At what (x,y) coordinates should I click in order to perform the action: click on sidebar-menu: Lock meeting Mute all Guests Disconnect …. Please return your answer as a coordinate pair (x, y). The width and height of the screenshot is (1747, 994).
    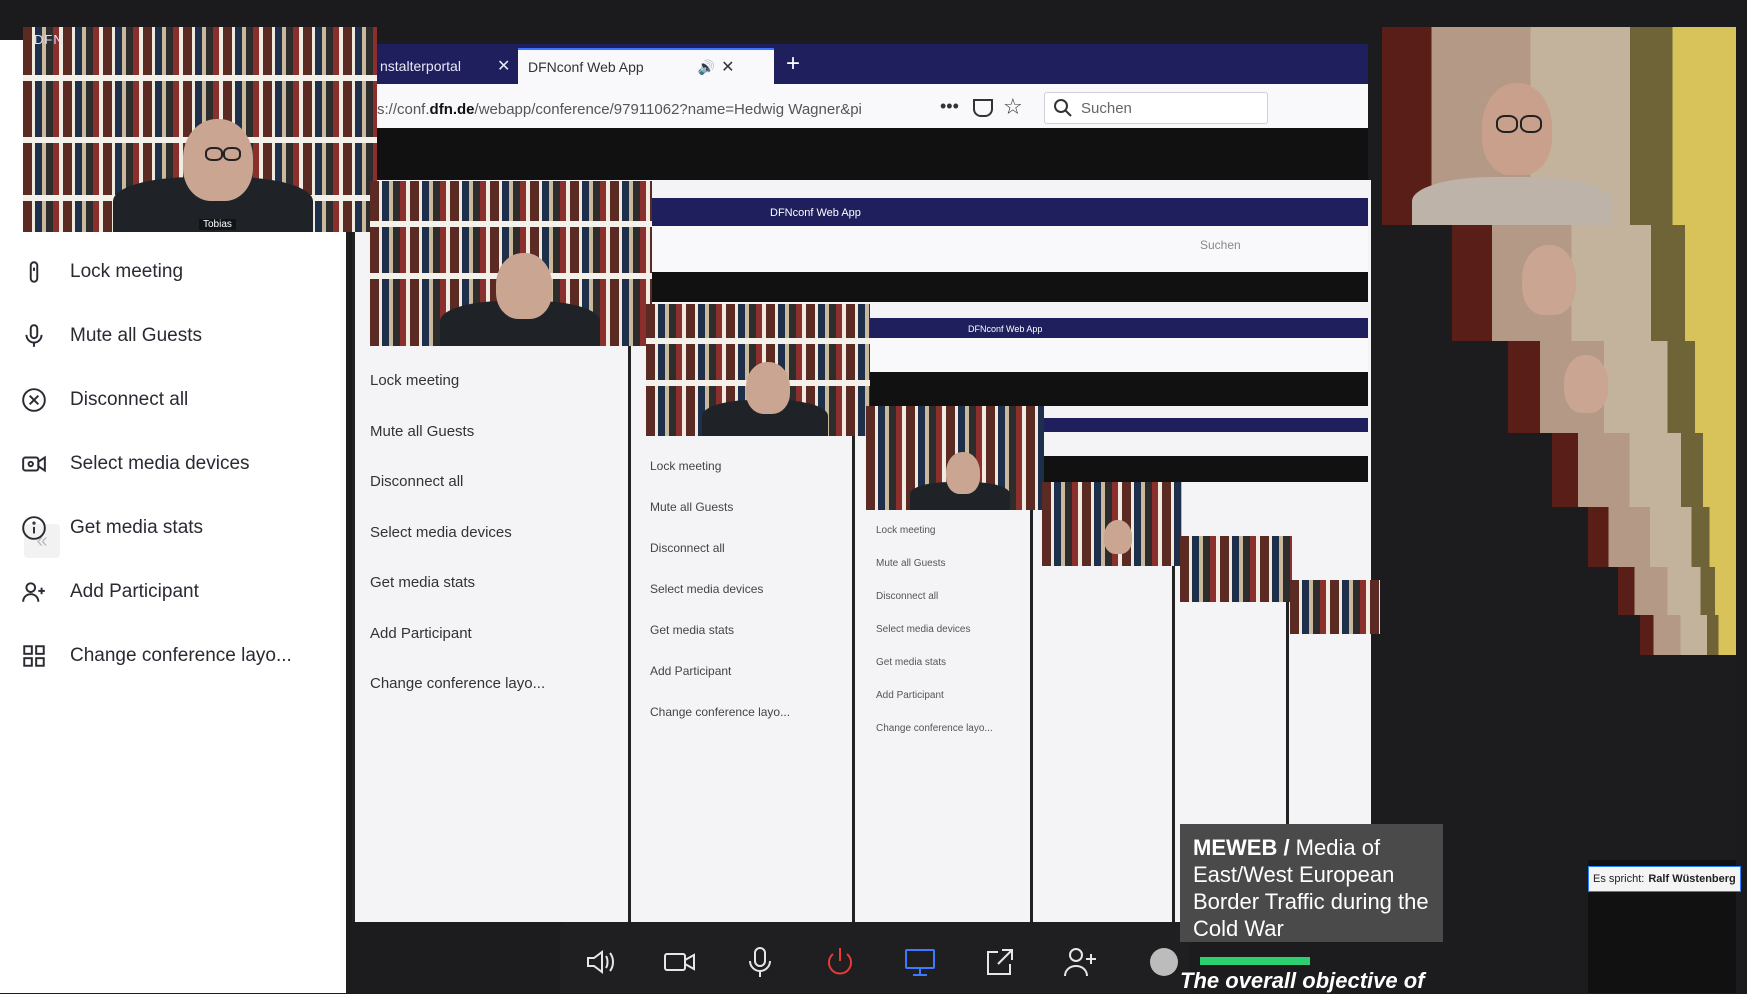
    Looking at the image, I should click on (180, 464).